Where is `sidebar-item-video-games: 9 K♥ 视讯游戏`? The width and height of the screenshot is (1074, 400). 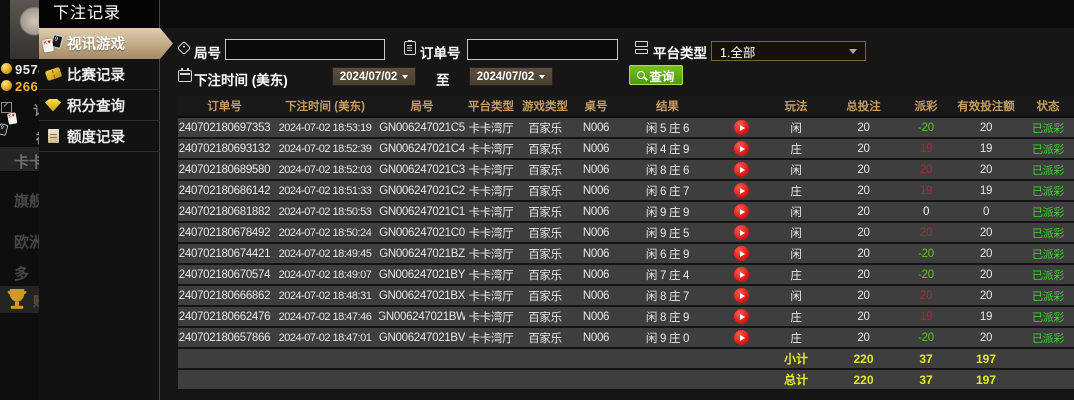 sidebar-item-video-games: 9 K♥ 视讯游戏 is located at coordinates (106, 43).